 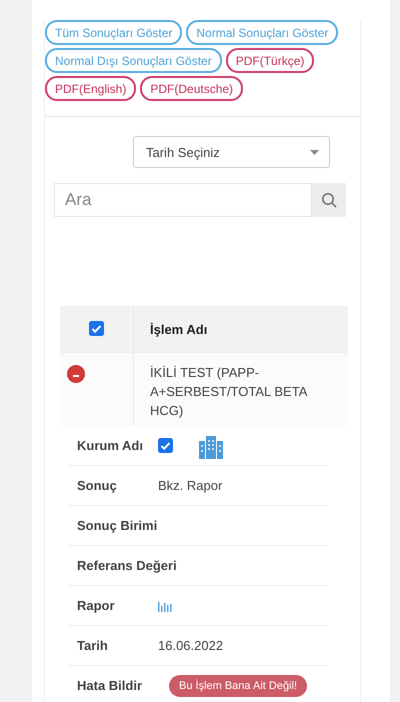 I want to click on filter-button: Tüm Sonuçları Göster, so click(x=113, y=32).